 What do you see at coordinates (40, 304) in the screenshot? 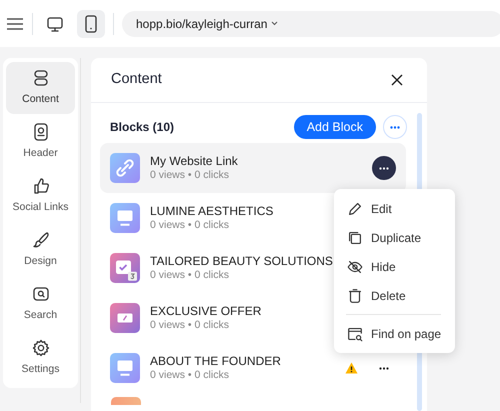
I see `sidebar-item: Search` at bounding box center [40, 304].